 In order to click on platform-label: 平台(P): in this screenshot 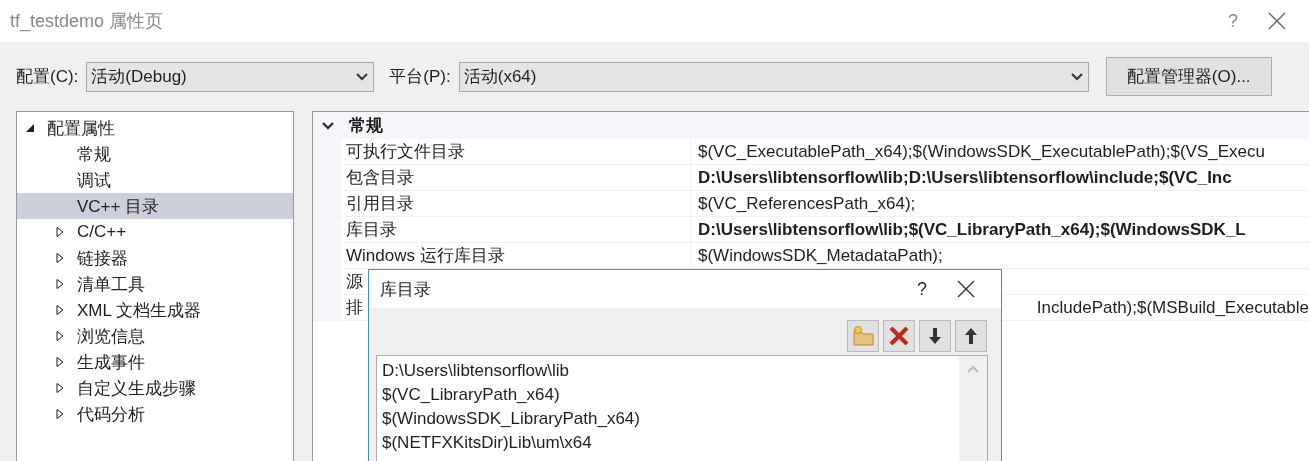, I will do `click(420, 77)`.